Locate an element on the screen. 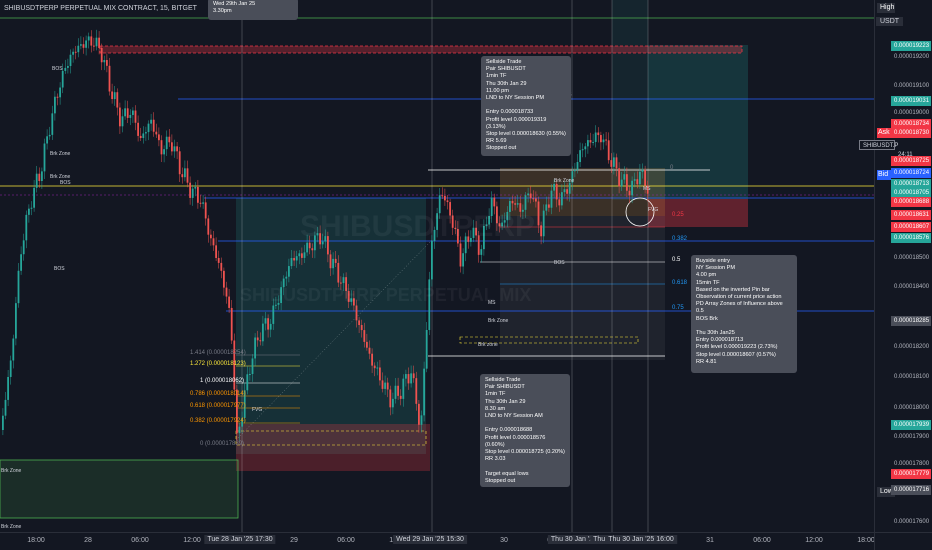  price-tick-label: 0.000017716 is located at coordinates (911, 490).